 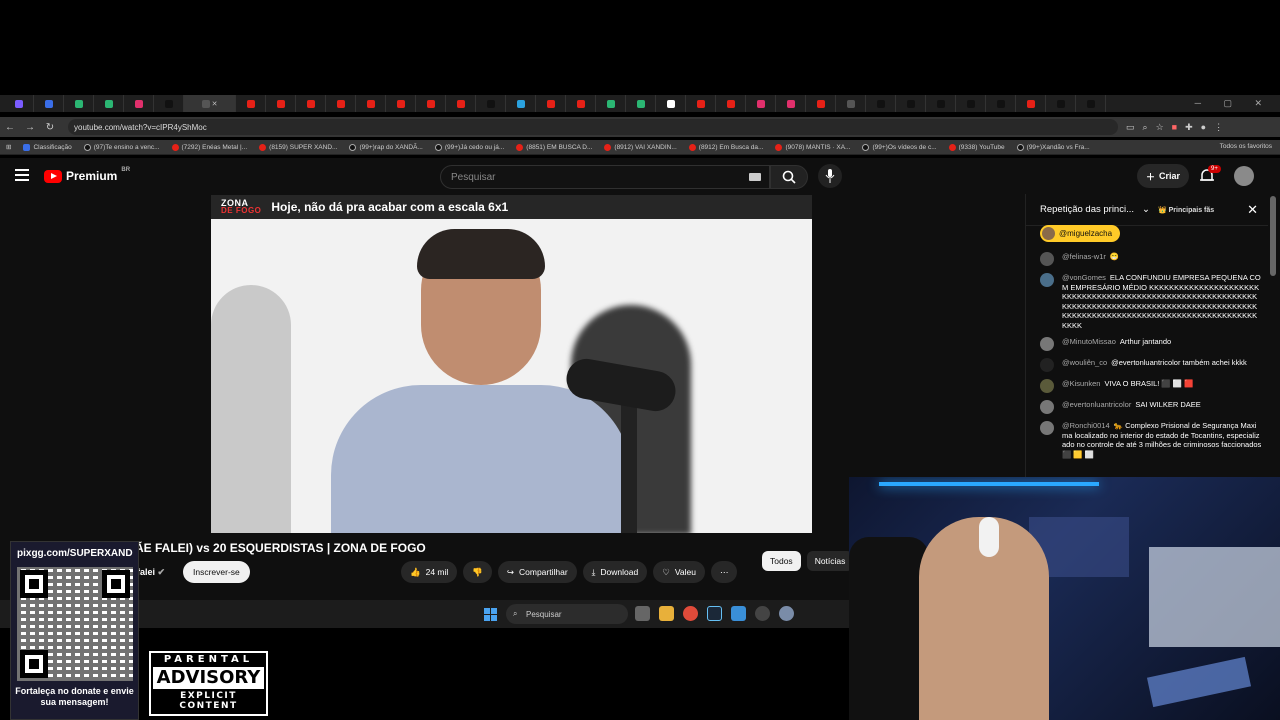 What do you see at coordinates (47, 147) in the screenshot?
I see `bookmark-item: Classificação` at bounding box center [47, 147].